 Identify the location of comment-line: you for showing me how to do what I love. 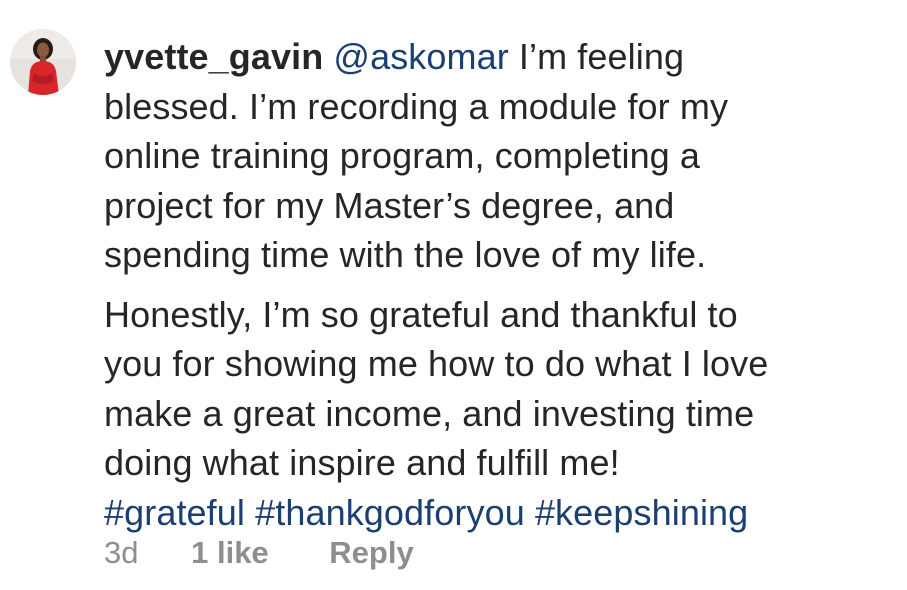
(436, 363).